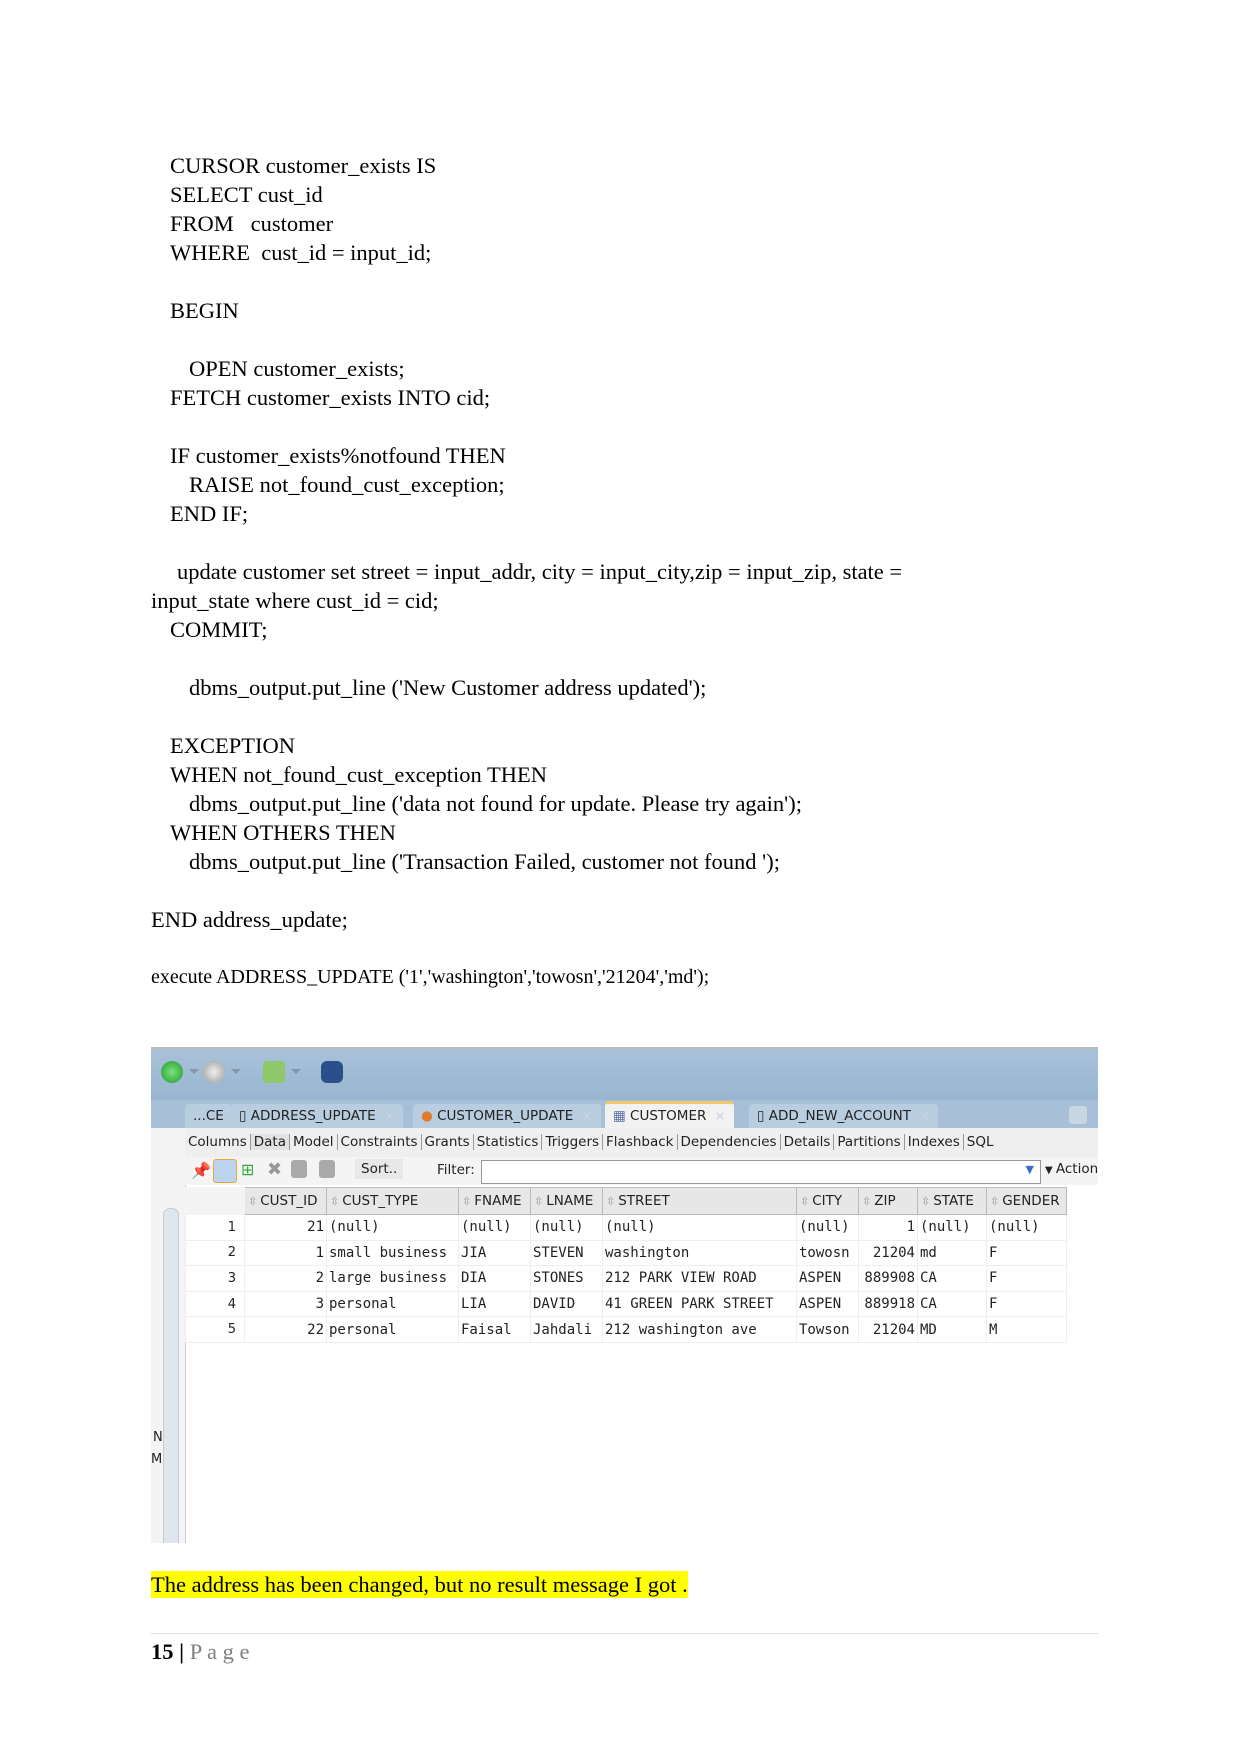  Describe the element at coordinates (208, 1116) in the screenshot. I see `tab-overflow: ...CE` at that location.